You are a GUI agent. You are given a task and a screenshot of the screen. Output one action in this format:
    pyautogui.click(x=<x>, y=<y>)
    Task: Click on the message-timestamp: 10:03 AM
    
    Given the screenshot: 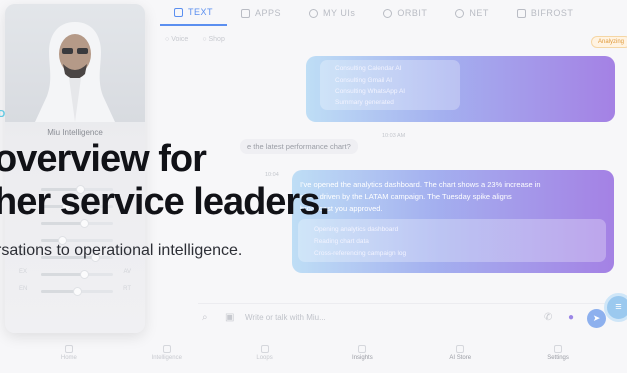 What is the action you would take?
    pyautogui.click(x=394, y=136)
    